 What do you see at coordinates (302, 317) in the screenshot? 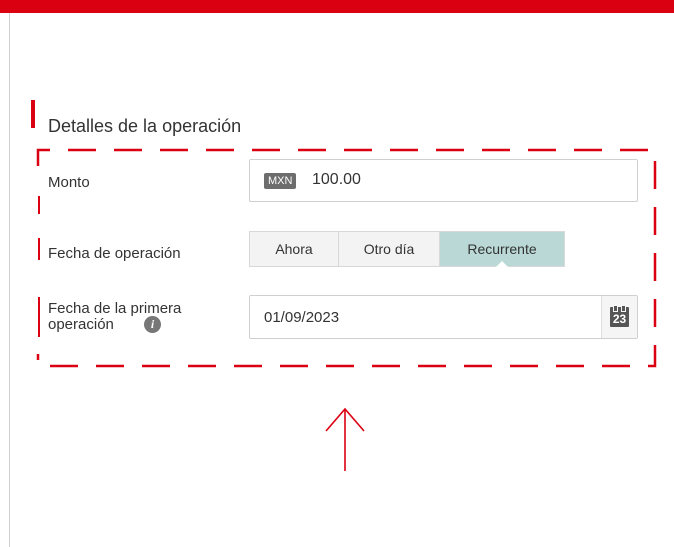
I see `date-value: 01/09/2023` at bounding box center [302, 317].